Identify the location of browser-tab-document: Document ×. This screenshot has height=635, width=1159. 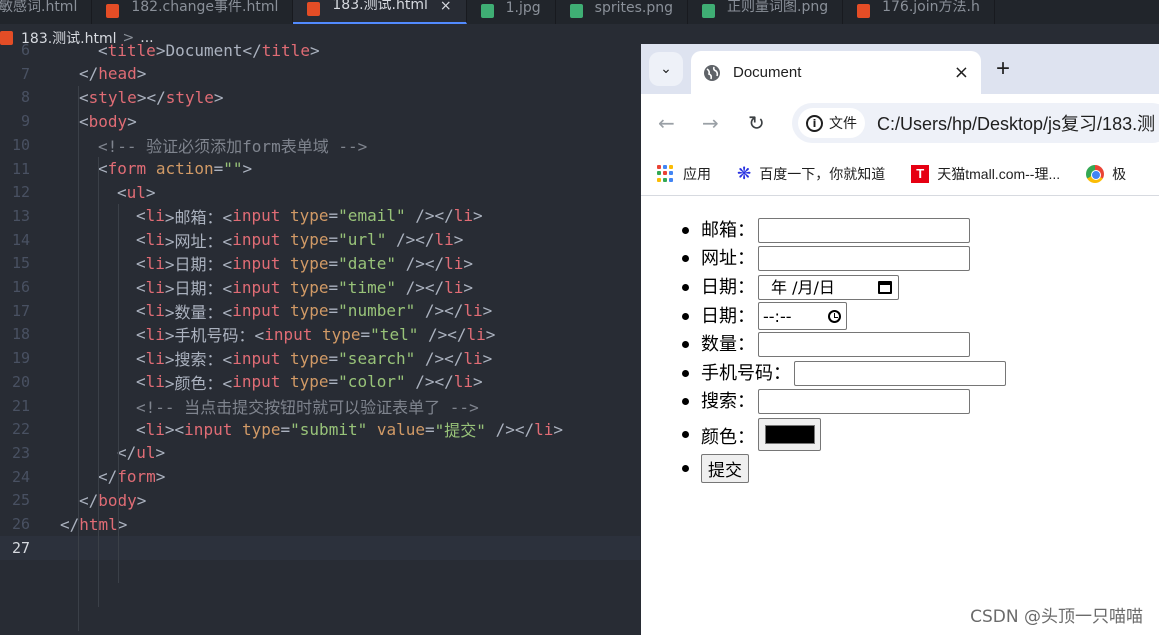
(836, 72).